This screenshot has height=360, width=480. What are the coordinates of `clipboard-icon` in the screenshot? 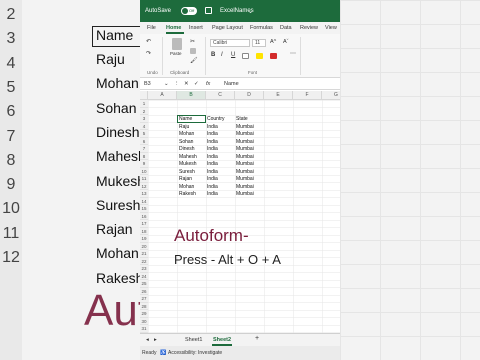 It's located at (177, 44).